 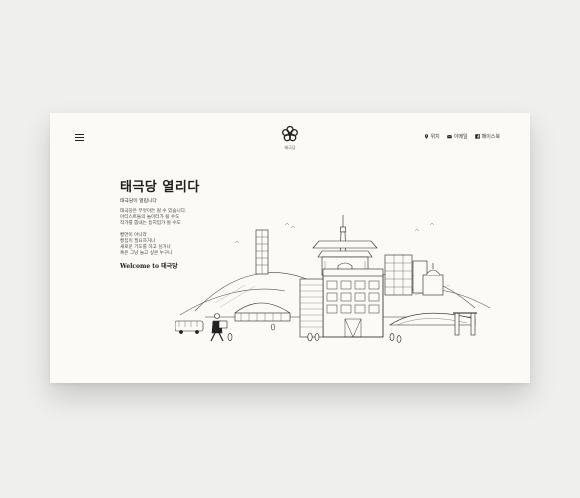 I want to click on city-illustration, so click(x=333, y=279).